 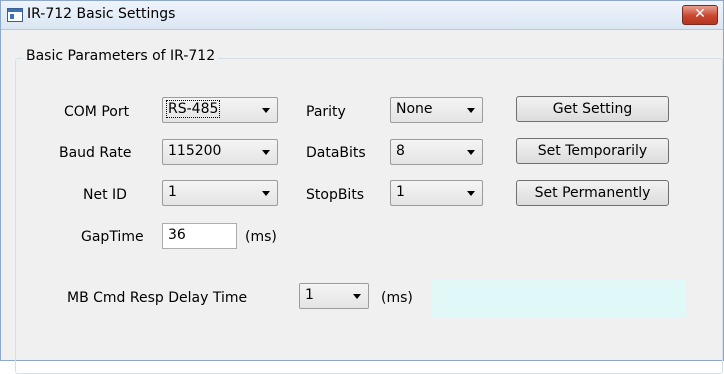 What do you see at coordinates (97, 112) in the screenshot?
I see `com-port-label: COM Port` at bounding box center [97, 112].